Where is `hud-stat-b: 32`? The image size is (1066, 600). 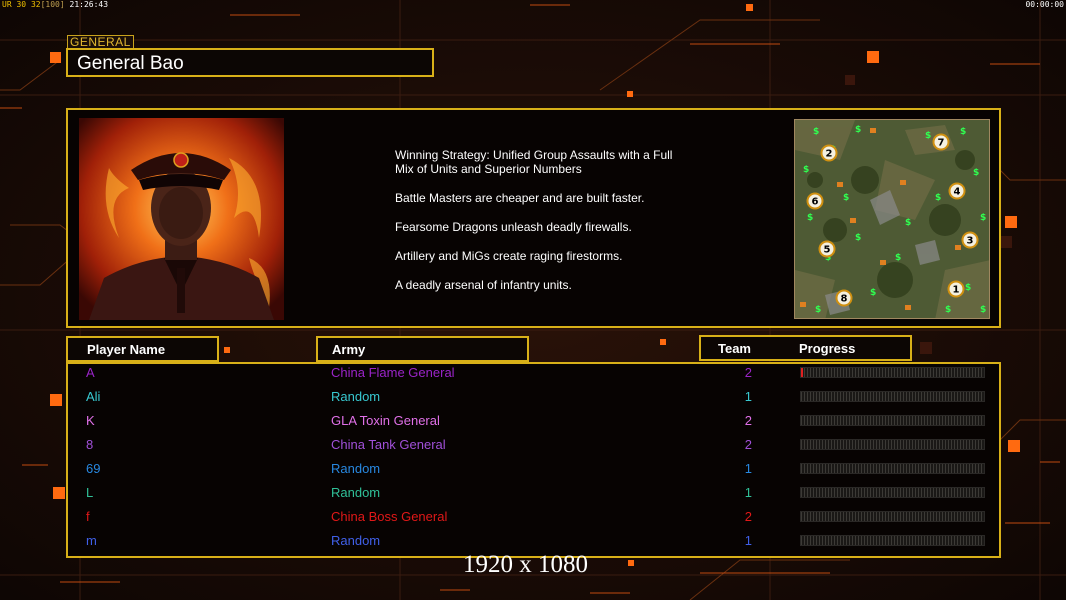
hud-stat-b: 32 is located at coordinates (35, 4).